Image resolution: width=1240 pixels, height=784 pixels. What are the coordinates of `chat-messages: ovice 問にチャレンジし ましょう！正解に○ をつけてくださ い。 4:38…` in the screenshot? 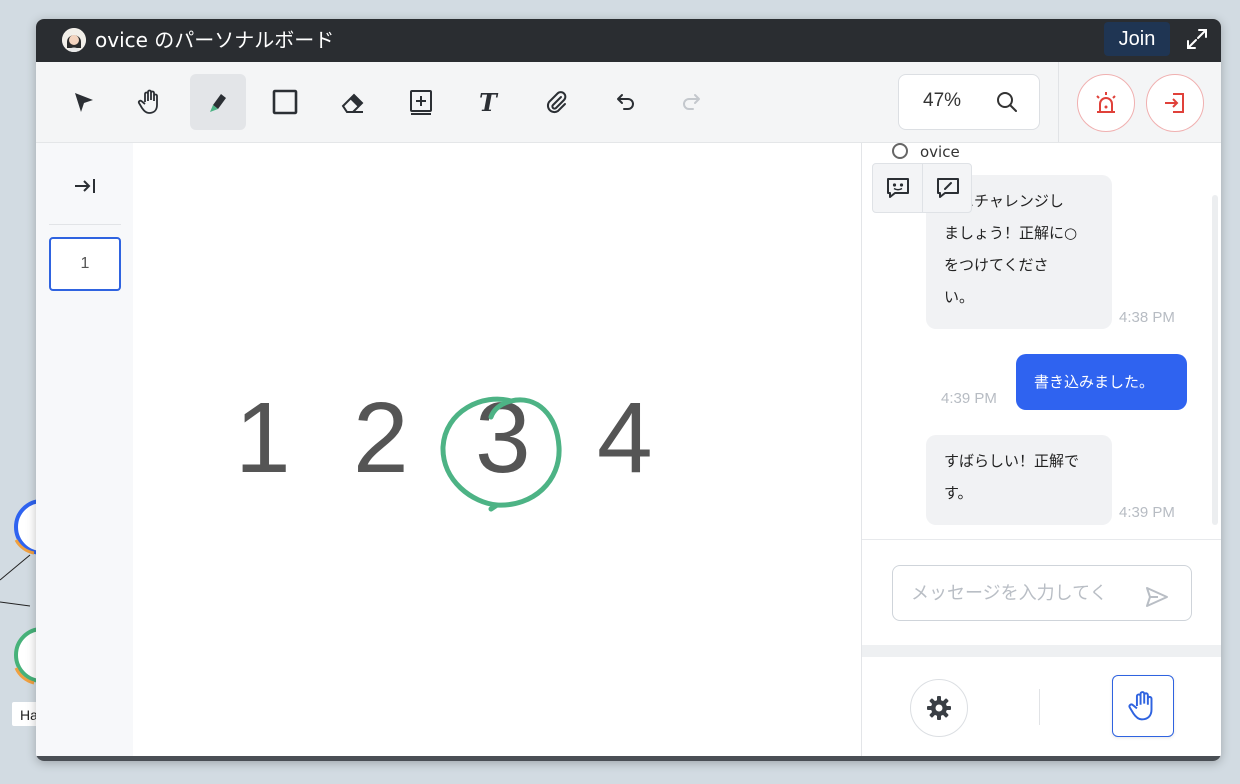 It's located at (1041, 341).